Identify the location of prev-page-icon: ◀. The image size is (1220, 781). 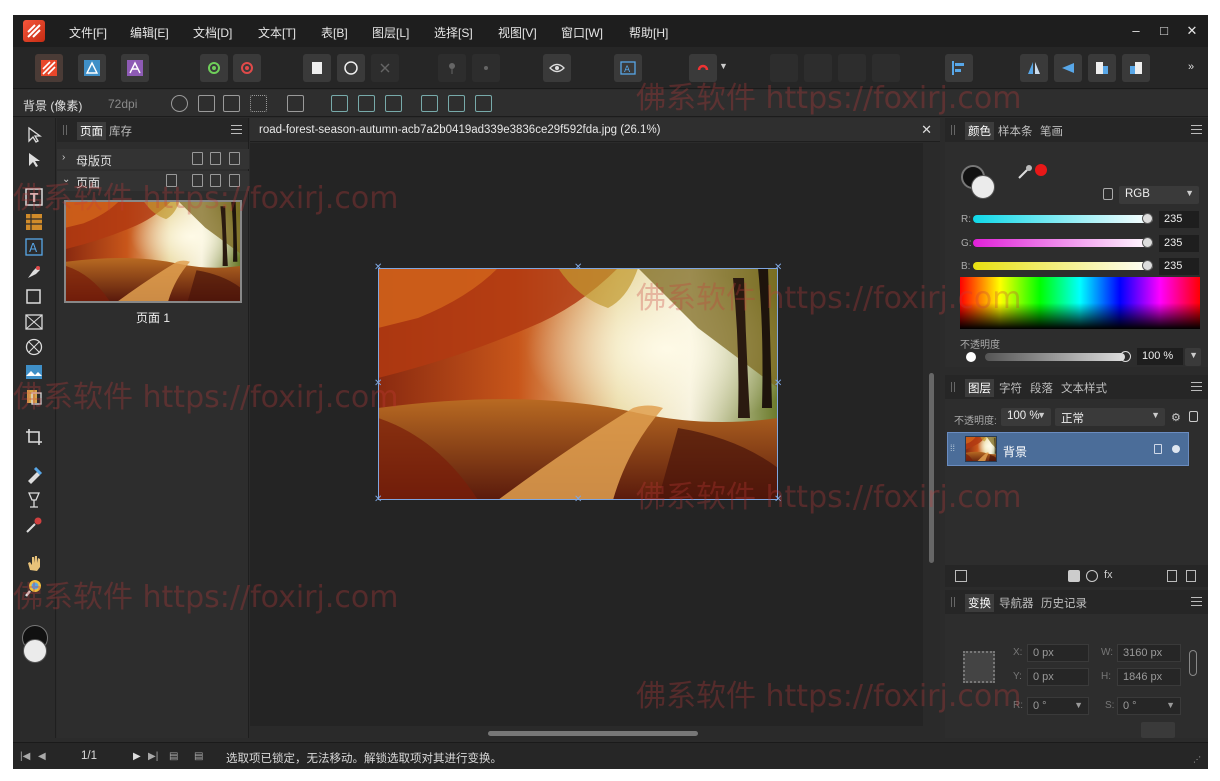
(42, 756).